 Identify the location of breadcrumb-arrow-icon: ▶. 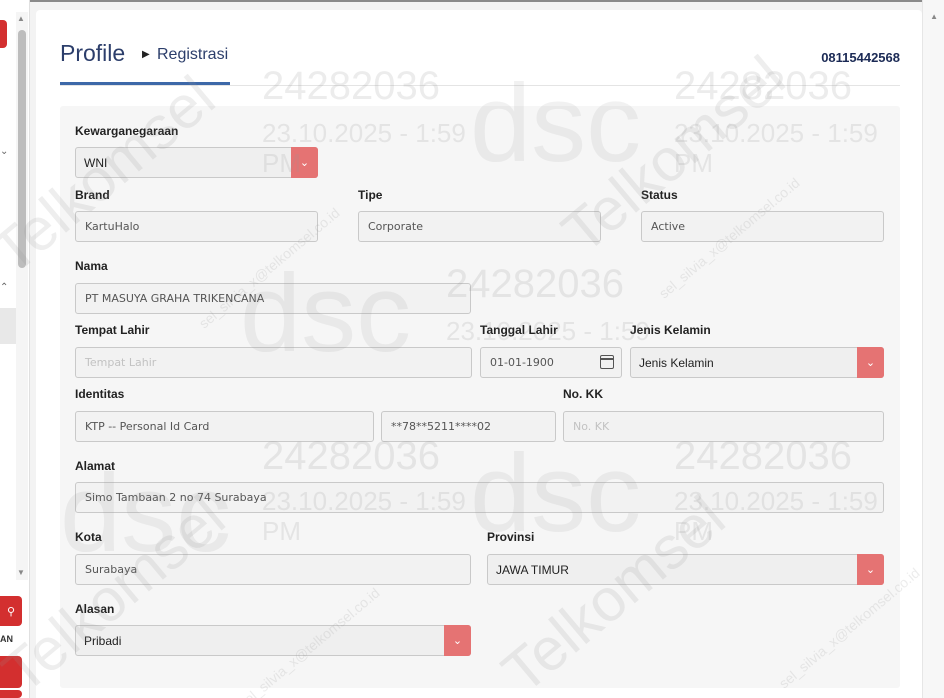
(146, 54).